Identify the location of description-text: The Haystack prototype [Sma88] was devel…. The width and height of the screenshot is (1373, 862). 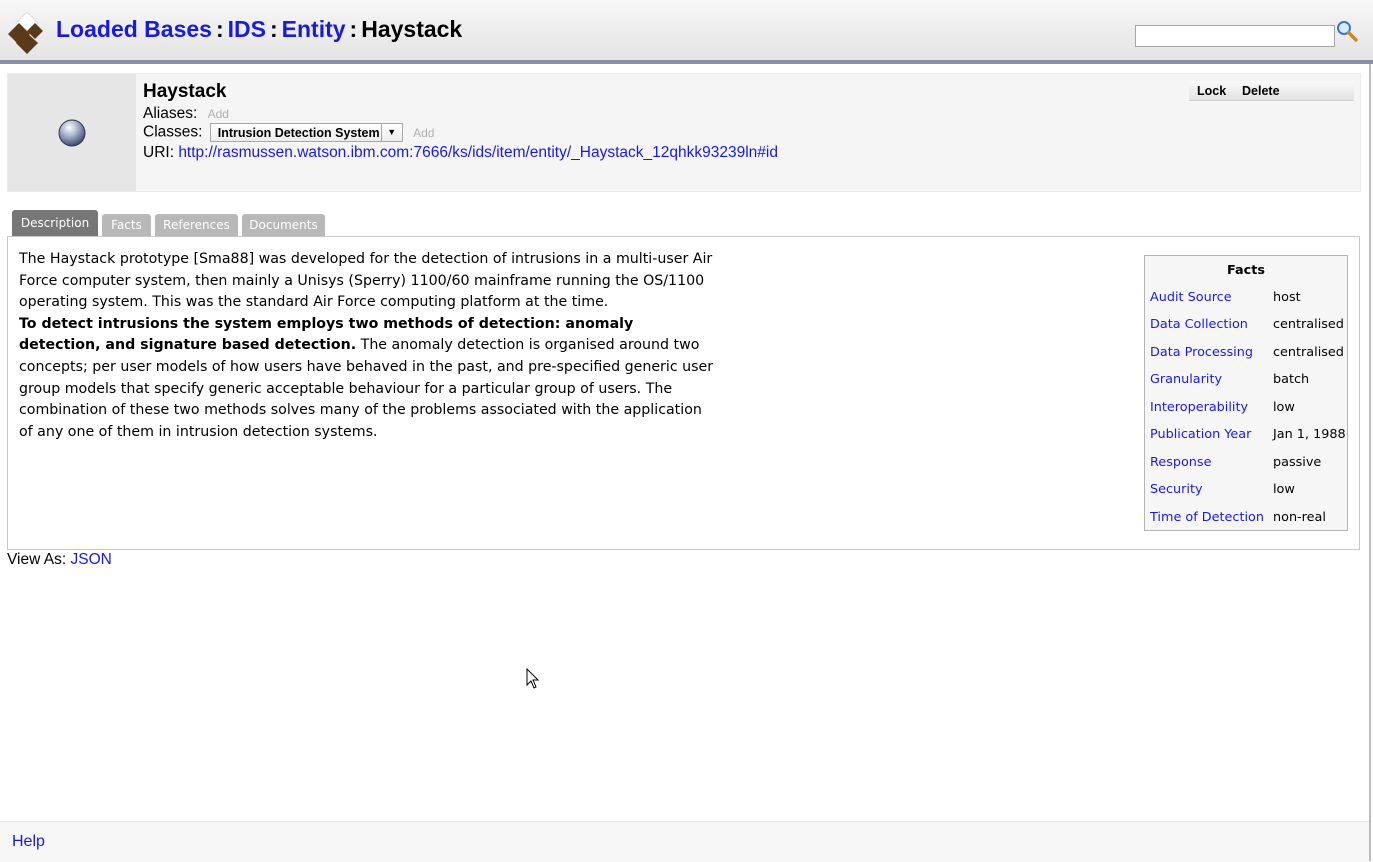
(369, 346).